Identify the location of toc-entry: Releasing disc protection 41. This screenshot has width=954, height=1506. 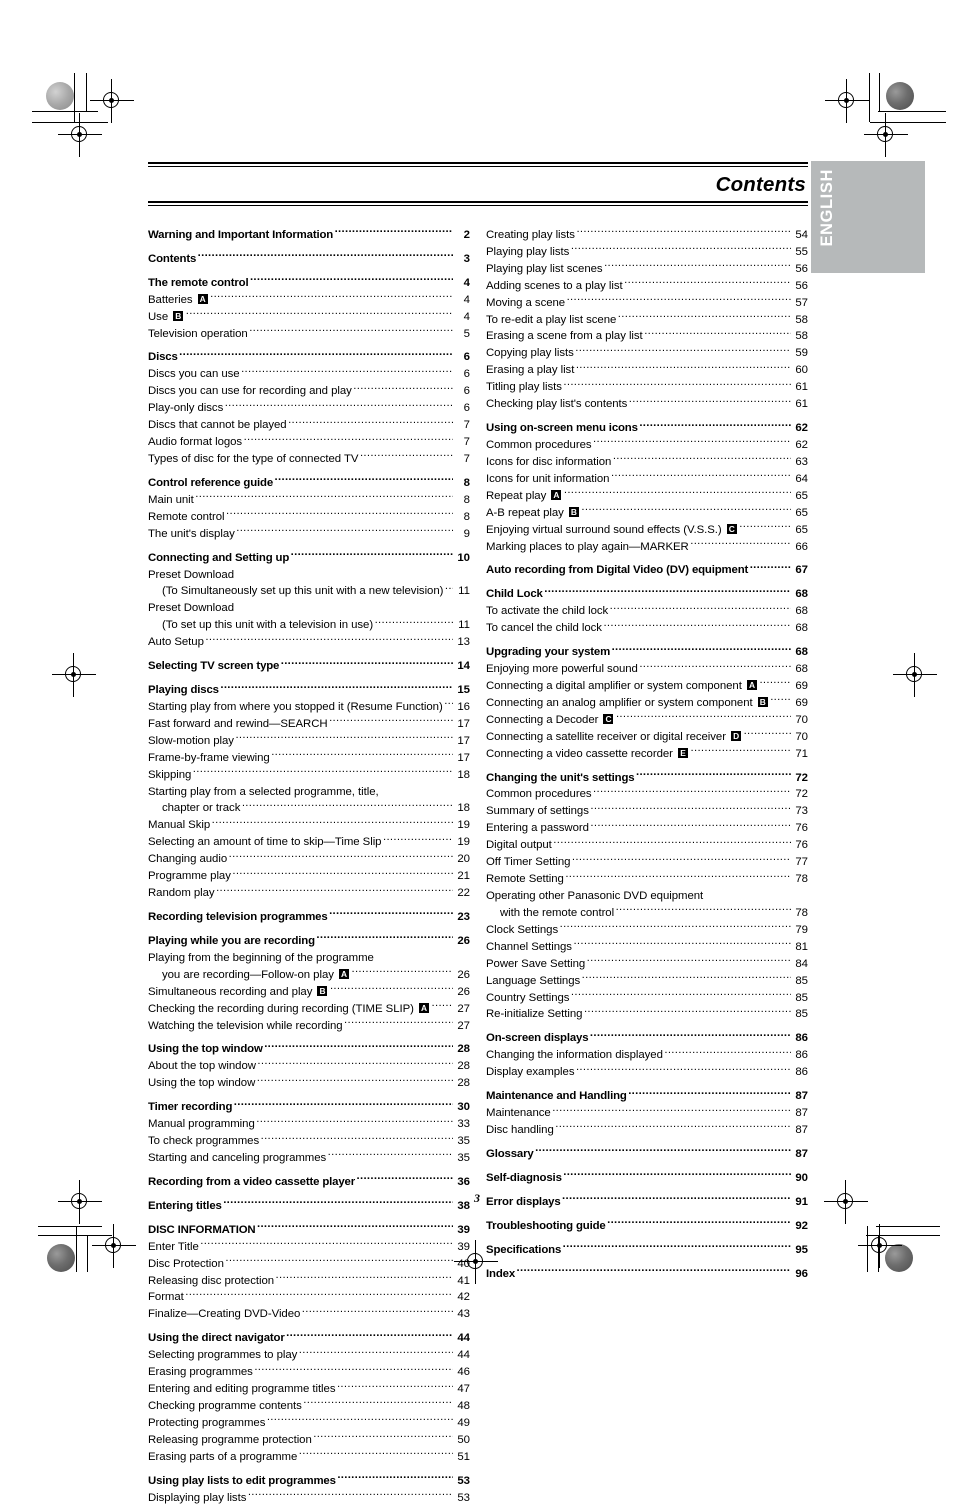
(309, 1280).